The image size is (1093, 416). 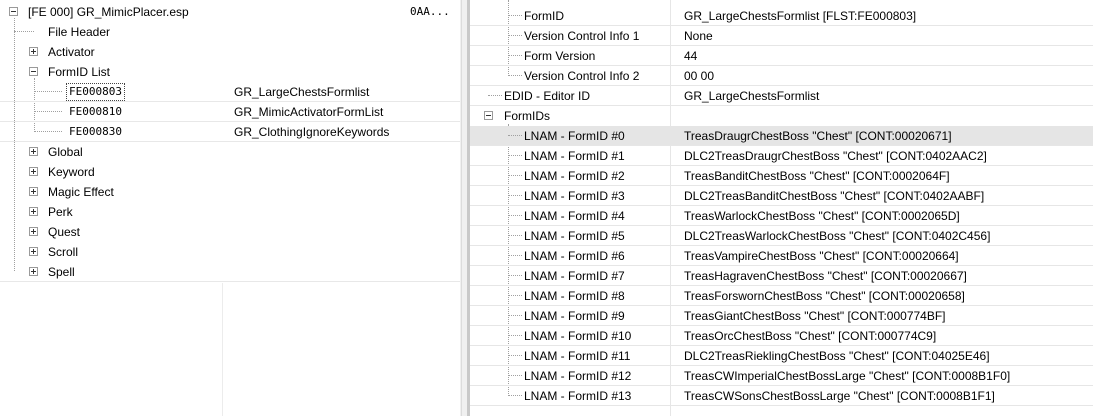 I want to click on record-editor-id: GR_ClothingIgnoreKeywords, so click(x=312, y=132).